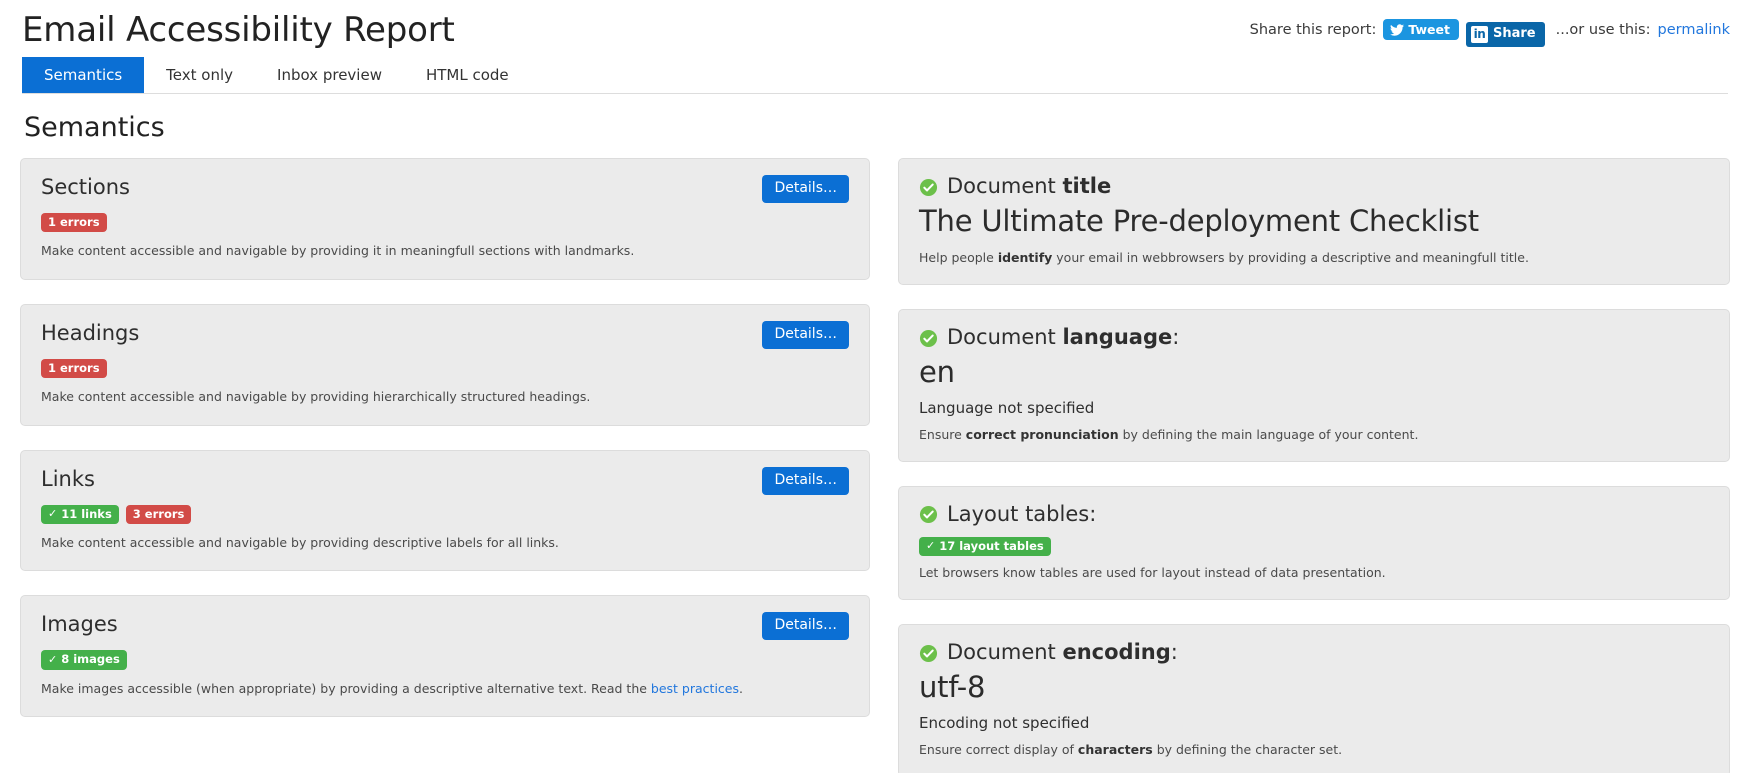 The width and height of the screenshot is (1750, 773). I want to click on document-title-value: The Ultimate Pre-deployment Checklist, so click(1199, 221).